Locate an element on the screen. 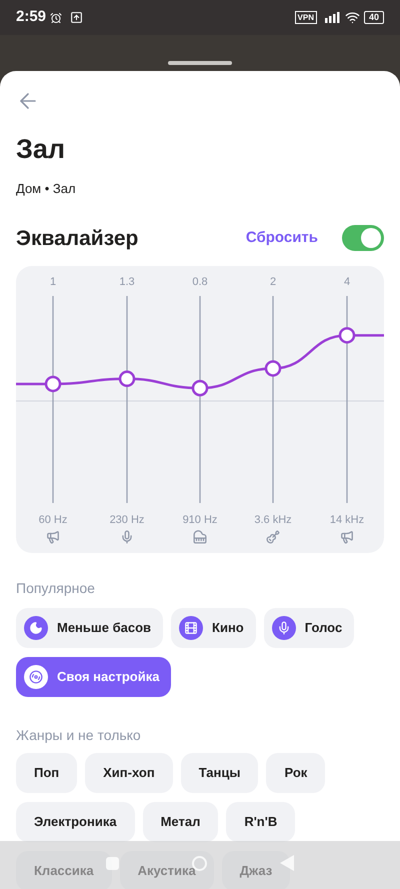 This screenshot has width=400, height=889. equalizer-toggle is located at coordinates (363, 238).